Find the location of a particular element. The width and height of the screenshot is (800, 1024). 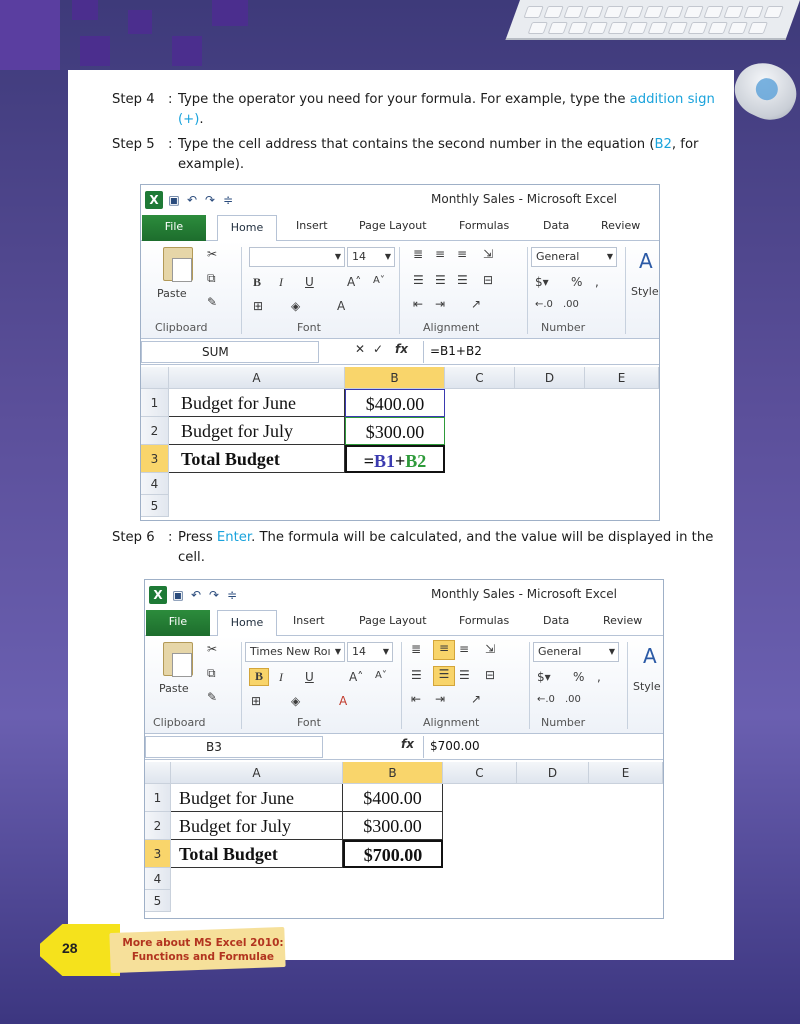

grow-font-icon: A˄ is located at coordinates (354, 282).